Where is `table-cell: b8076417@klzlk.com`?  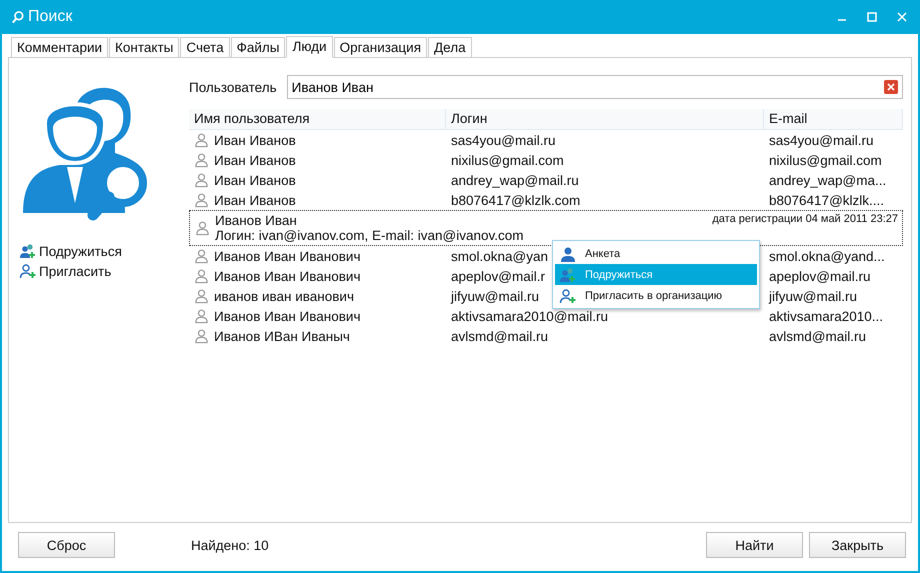 table-cell: b8076417@klzlk.com is located at coordinates (515, 200).